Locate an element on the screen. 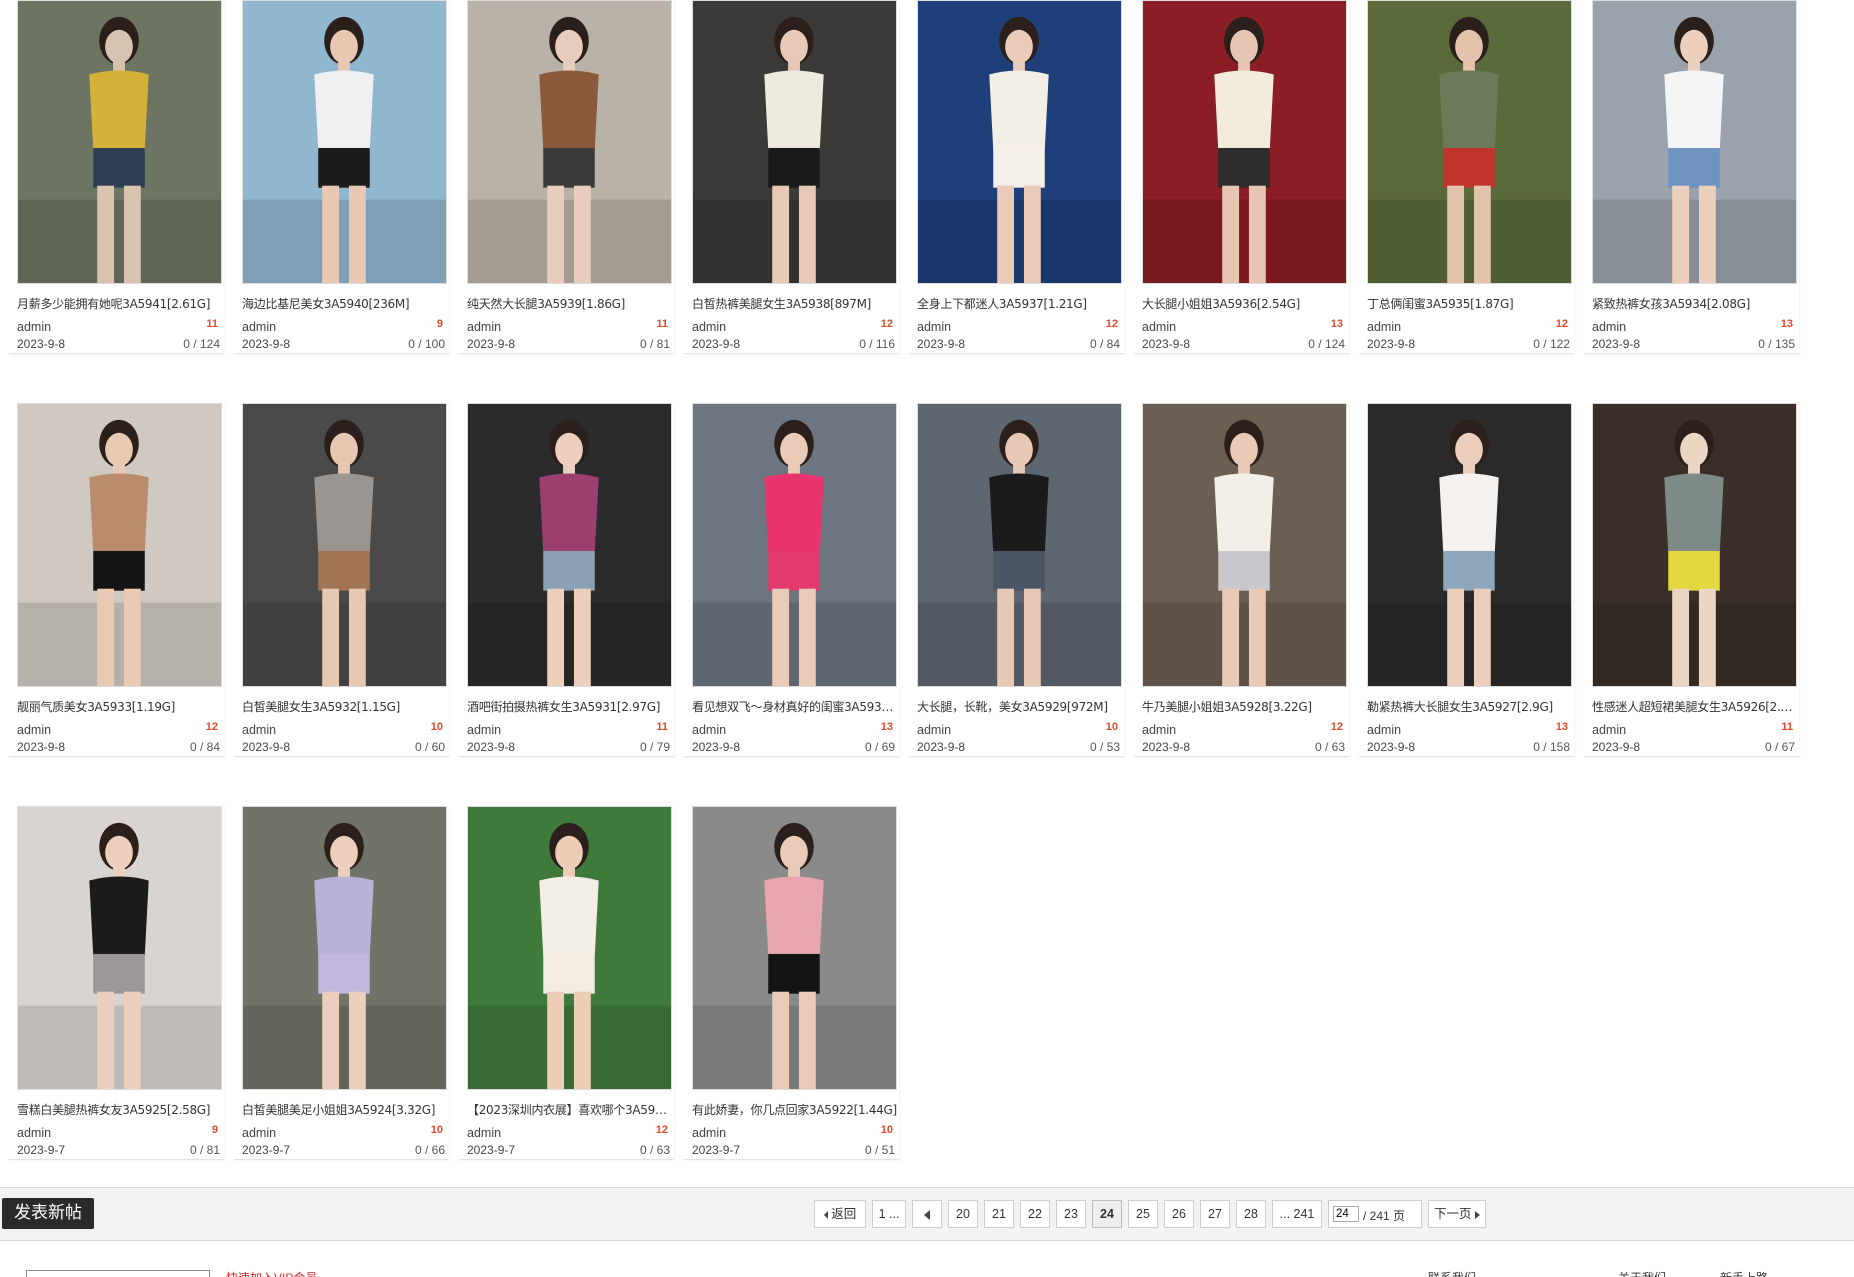 Image resolution: width=1854 pixels, height=1277 pixels. thread-title: 大长腿，长靴，美女3A5929[972M] is located at coordinates (1019, 706).